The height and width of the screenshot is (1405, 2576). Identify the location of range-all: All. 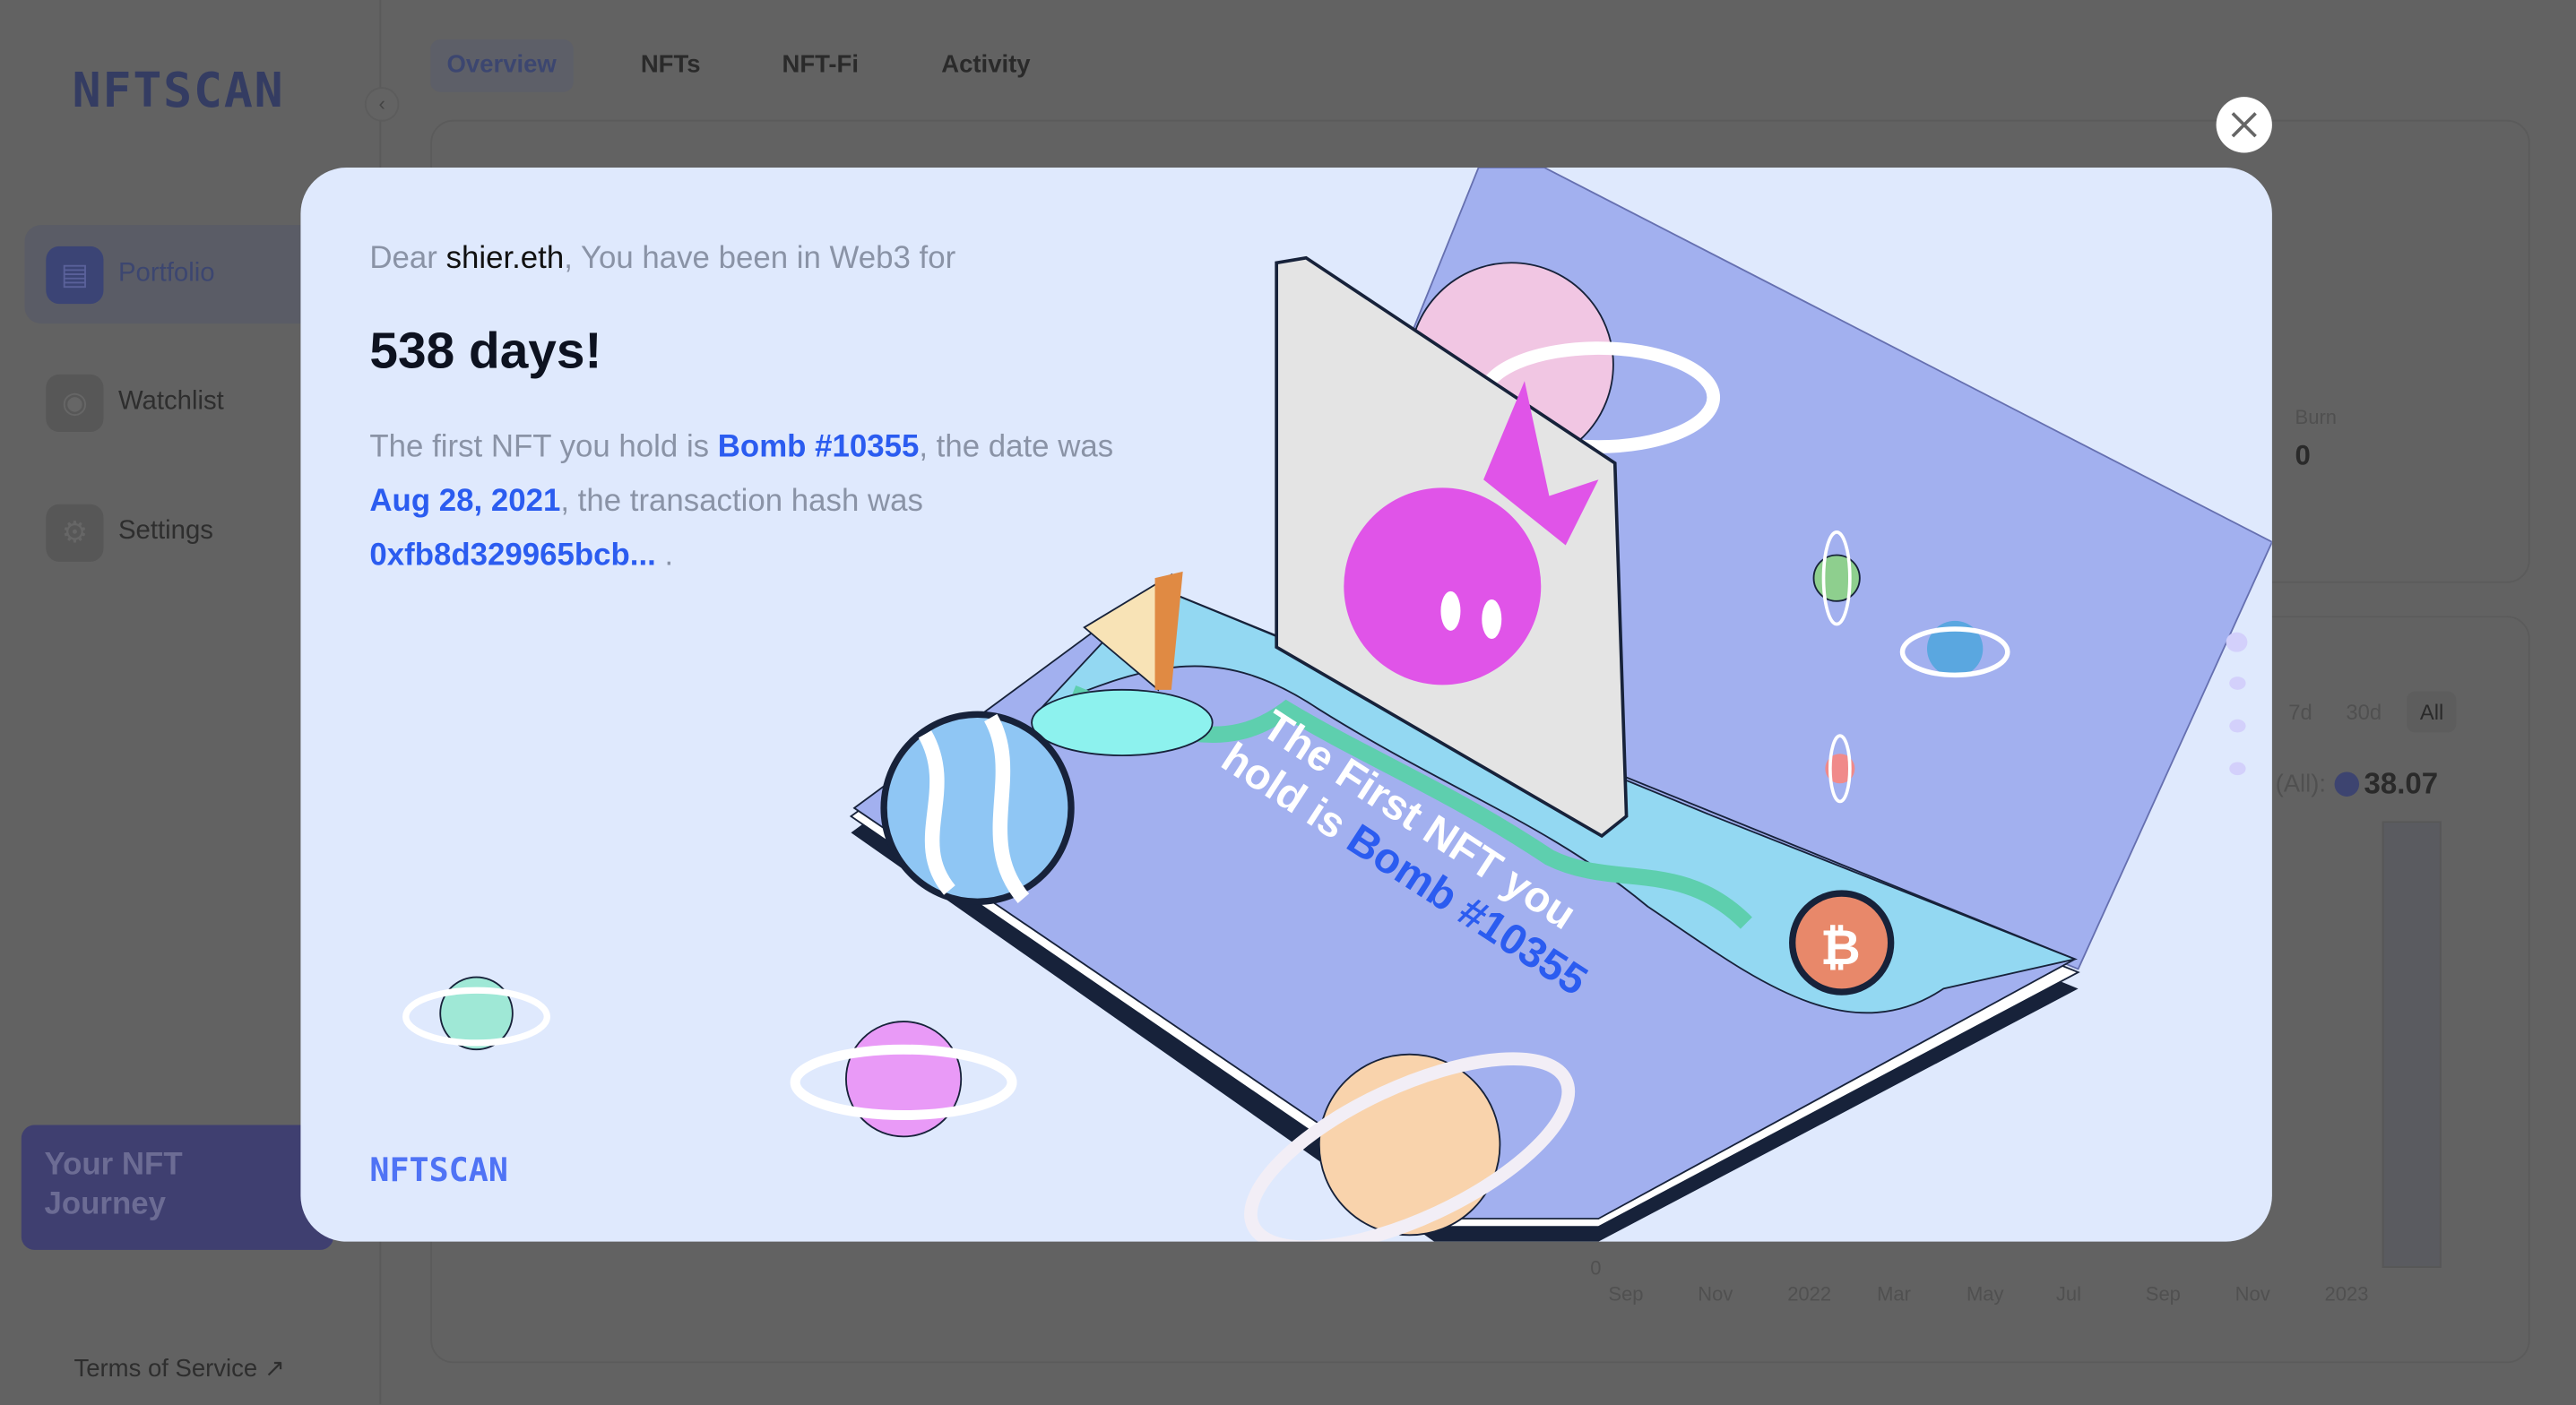
(2432, 712).